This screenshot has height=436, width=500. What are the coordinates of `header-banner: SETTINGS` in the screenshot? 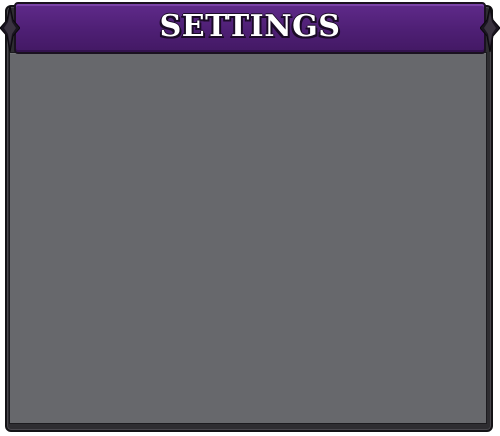 It's located at (250, 28).